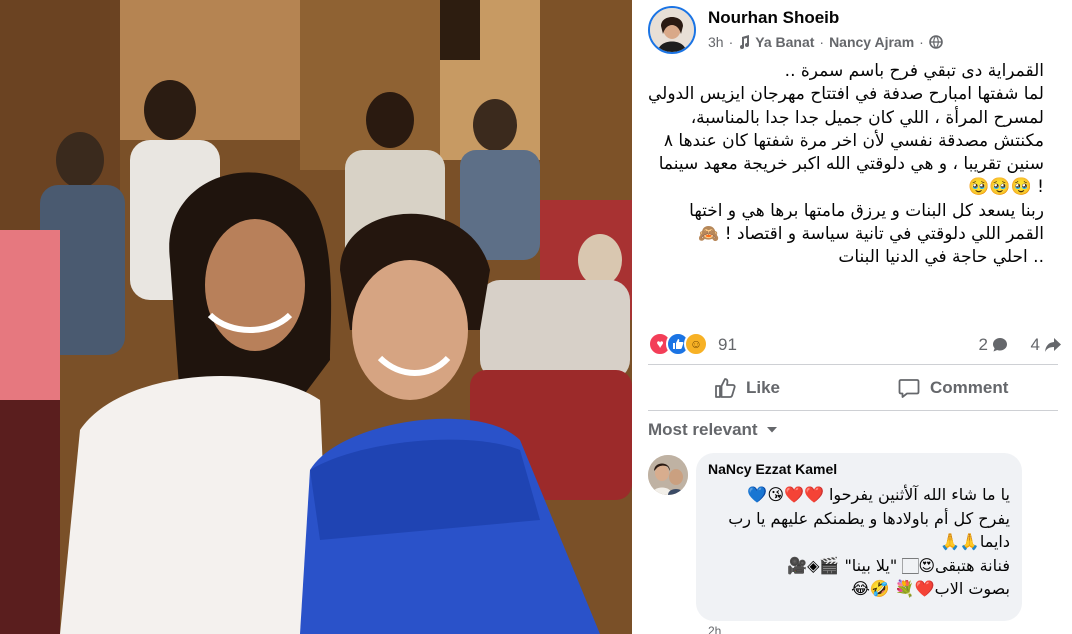 This screenshot has width=1072, height=634. I want to click on author-avatar, so click(672, 30).